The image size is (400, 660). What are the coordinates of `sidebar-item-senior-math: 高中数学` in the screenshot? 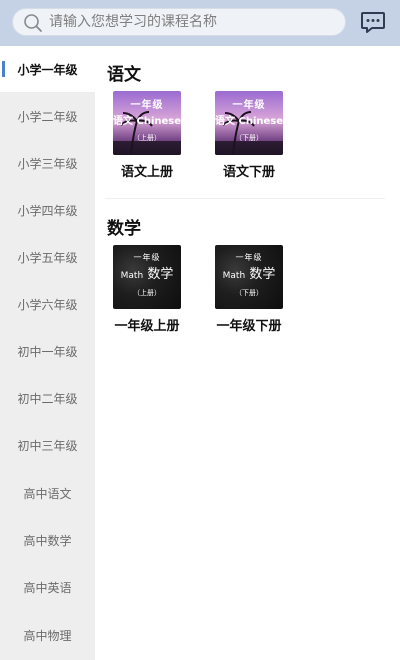 It's located at (47, 540).